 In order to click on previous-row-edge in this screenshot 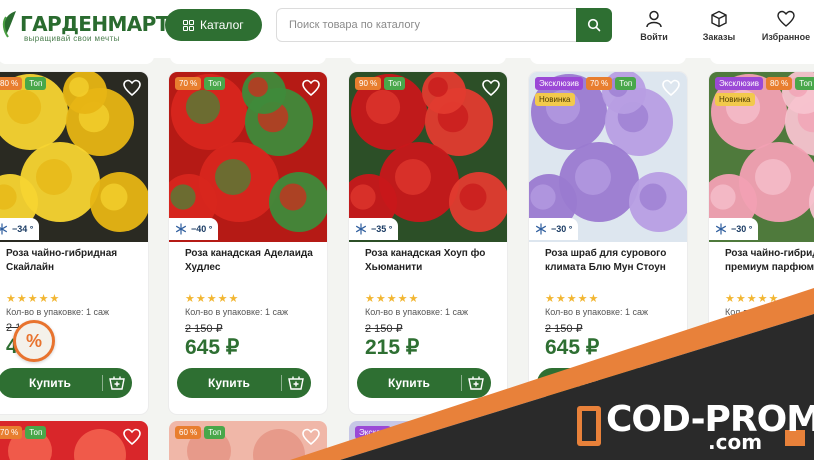, I will do `click(407, 60)`.